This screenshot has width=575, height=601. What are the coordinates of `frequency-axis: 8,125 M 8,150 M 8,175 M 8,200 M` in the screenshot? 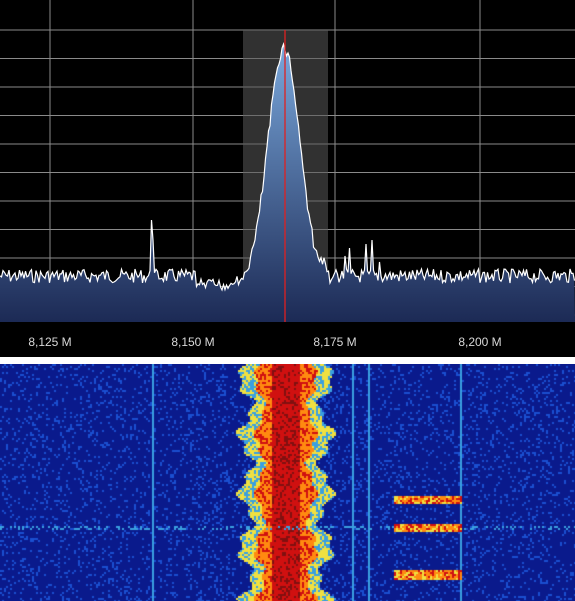 It's located at (264, 342).